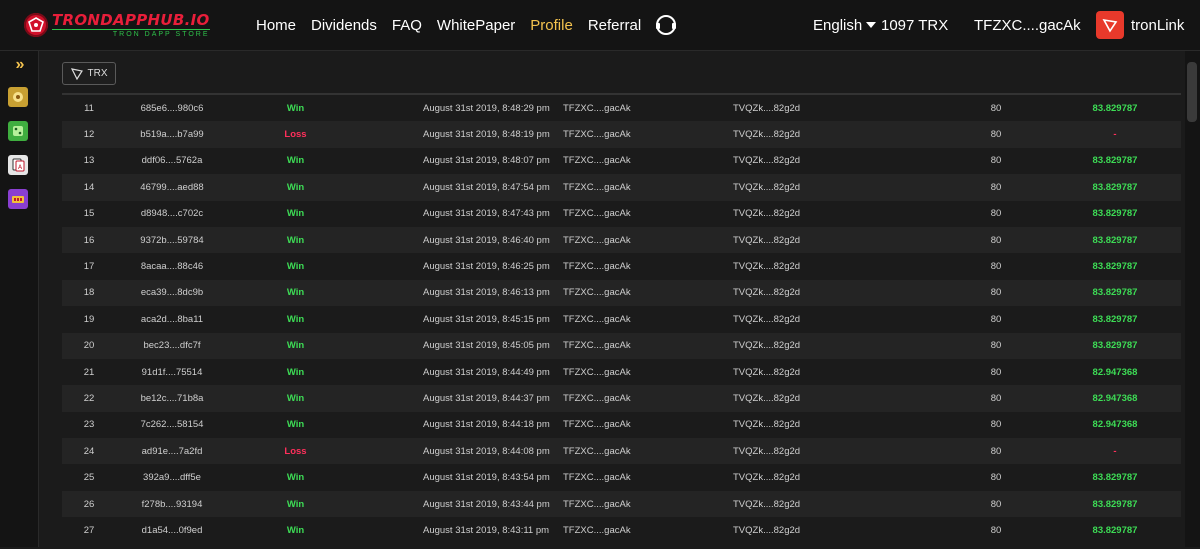 This screenshot has width=1200, height=549. What do you see at coordinates (172, 451) in the screenshot?
I see `bet-id: ad91e....7a2fd` at bounding box center [172, 451].